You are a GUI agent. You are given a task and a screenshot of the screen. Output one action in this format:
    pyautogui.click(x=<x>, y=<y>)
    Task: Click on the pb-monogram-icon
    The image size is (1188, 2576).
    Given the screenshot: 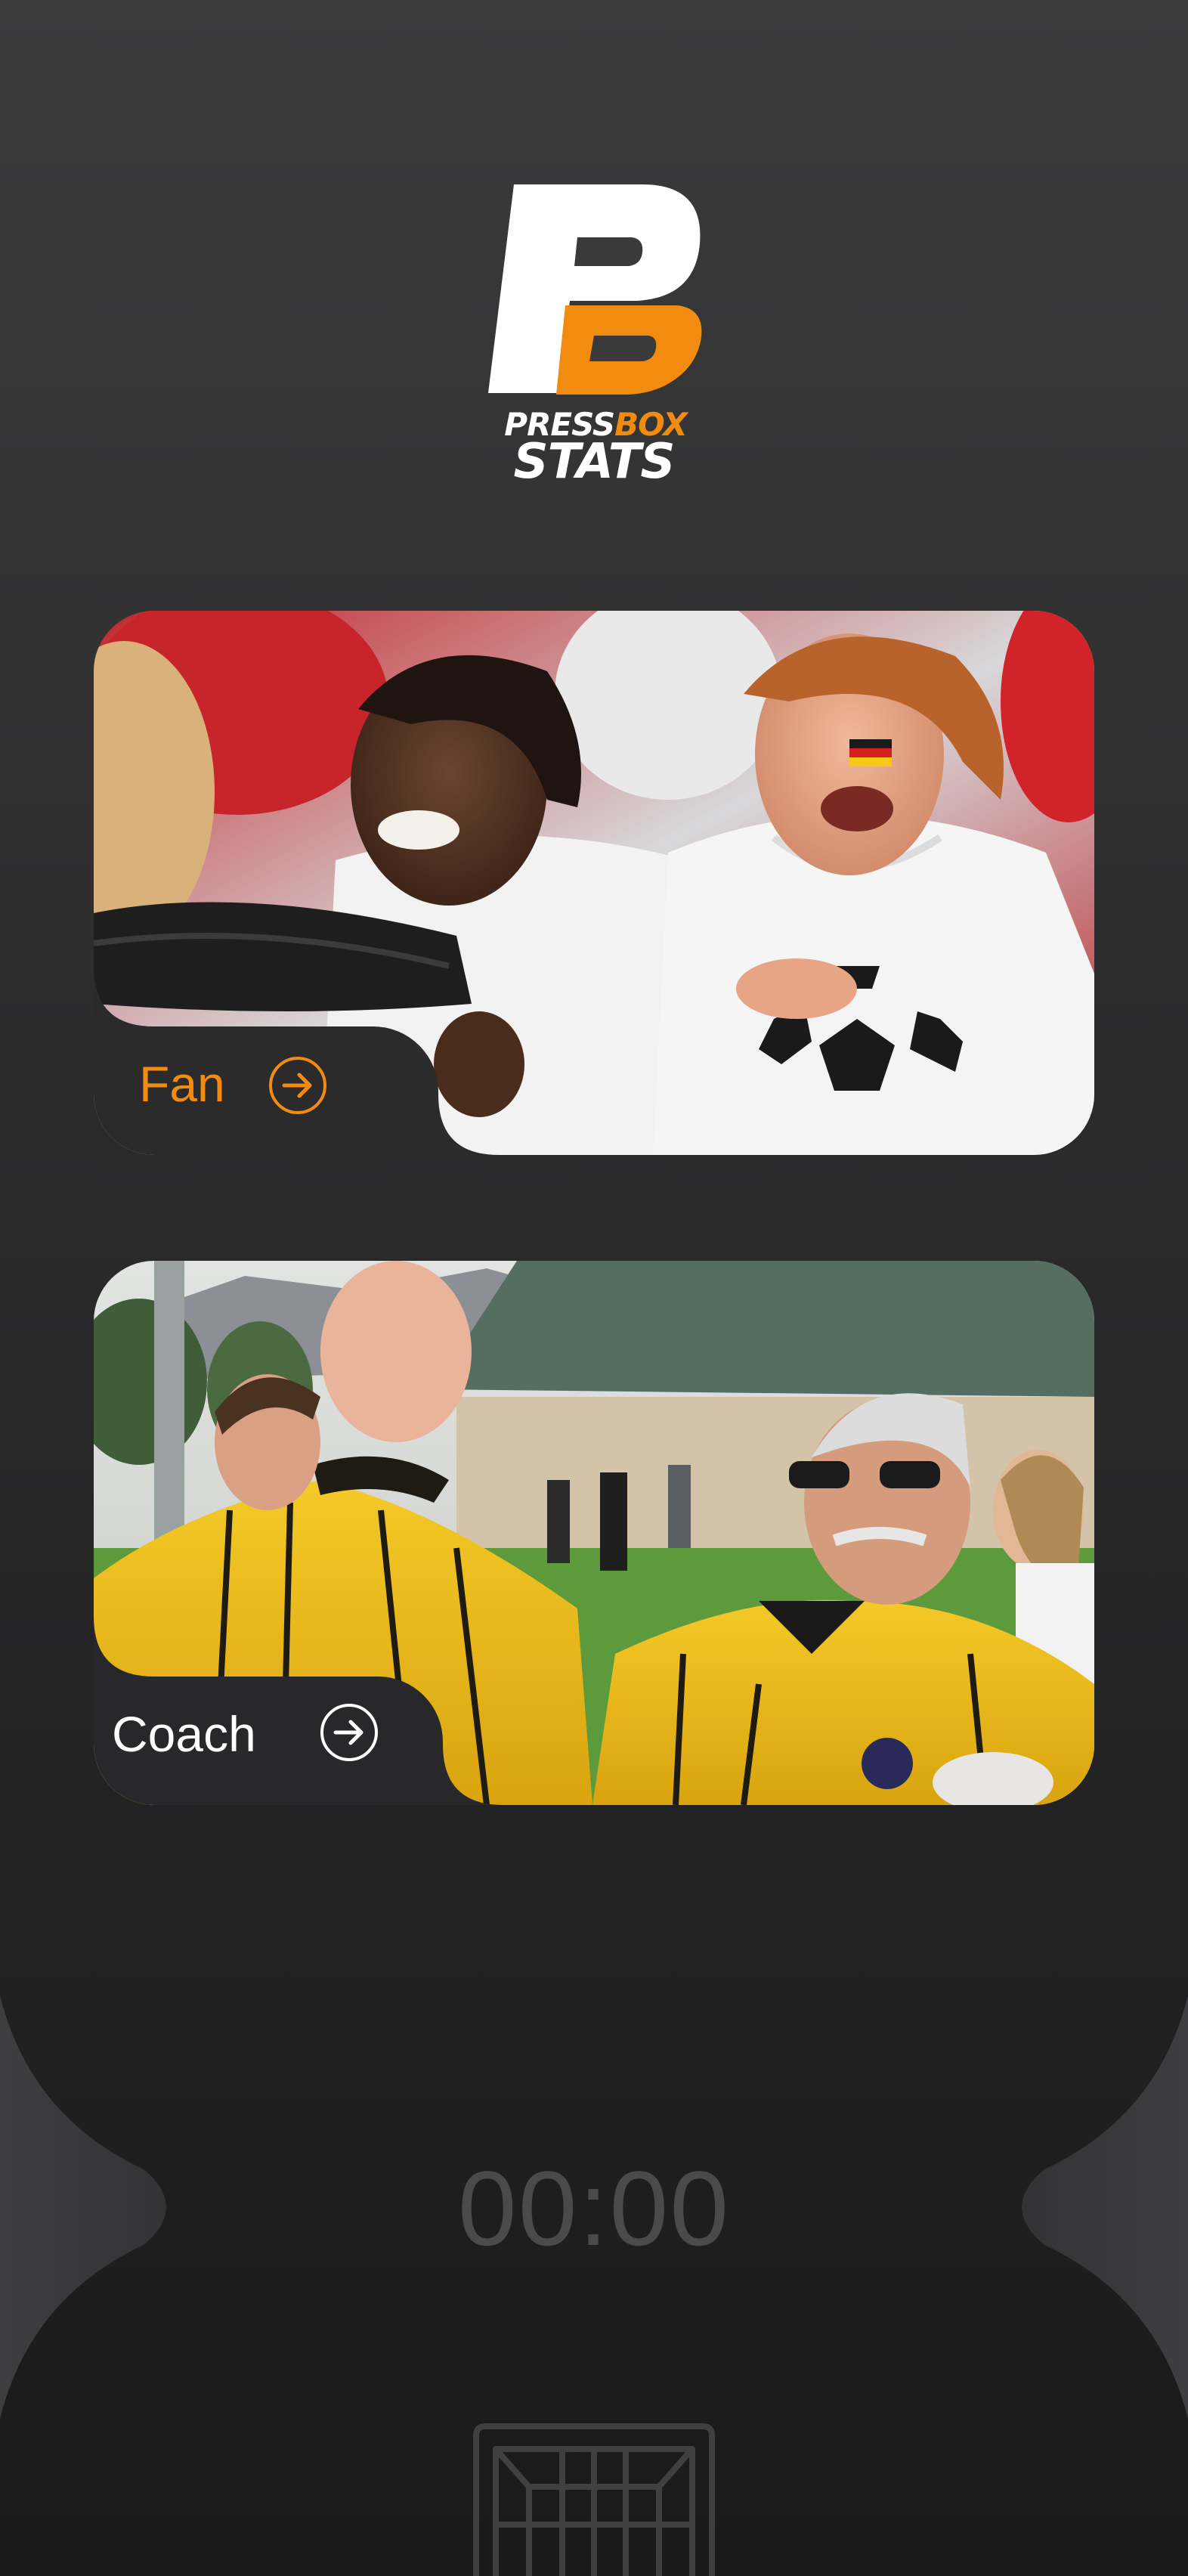 What is the action you would take?
    pyautogui.click(x=595, y=289)
    